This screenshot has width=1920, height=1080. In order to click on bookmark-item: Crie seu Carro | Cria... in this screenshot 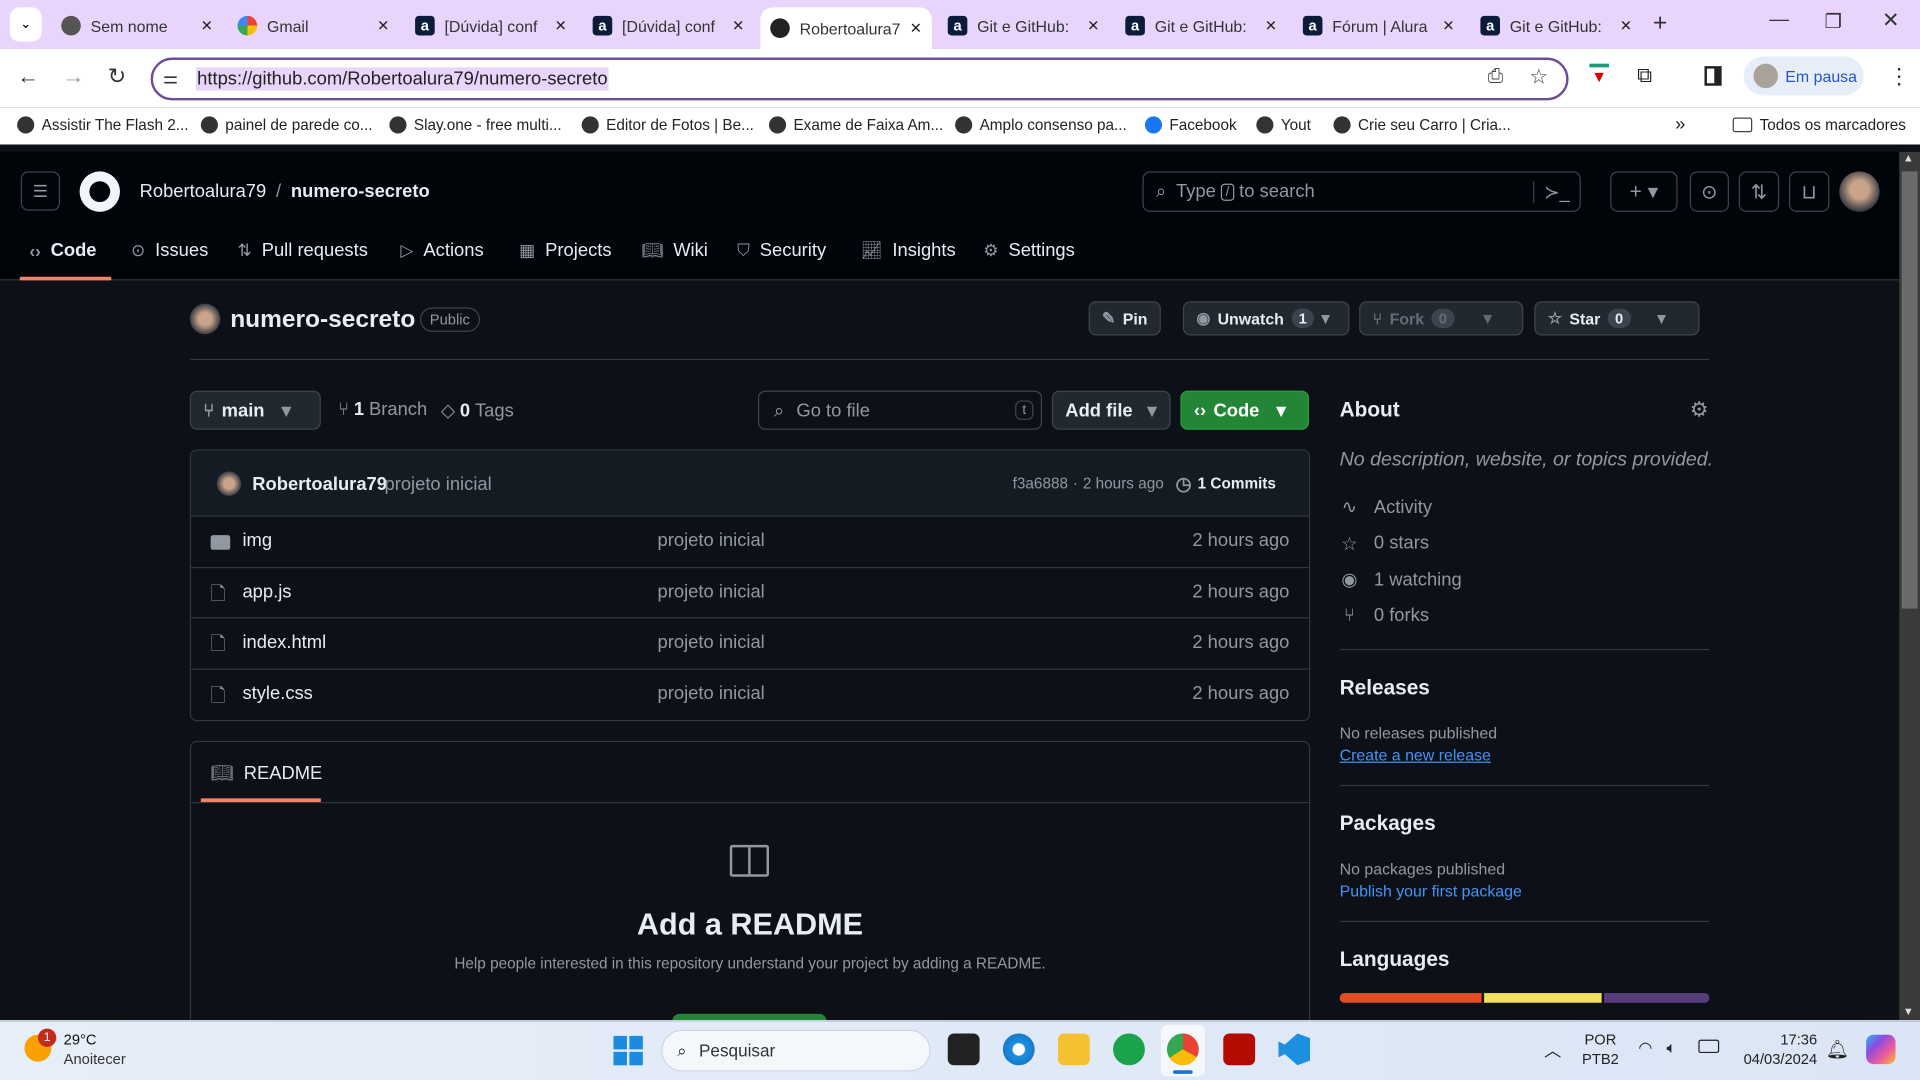, I will do `click(1422, 125)`.